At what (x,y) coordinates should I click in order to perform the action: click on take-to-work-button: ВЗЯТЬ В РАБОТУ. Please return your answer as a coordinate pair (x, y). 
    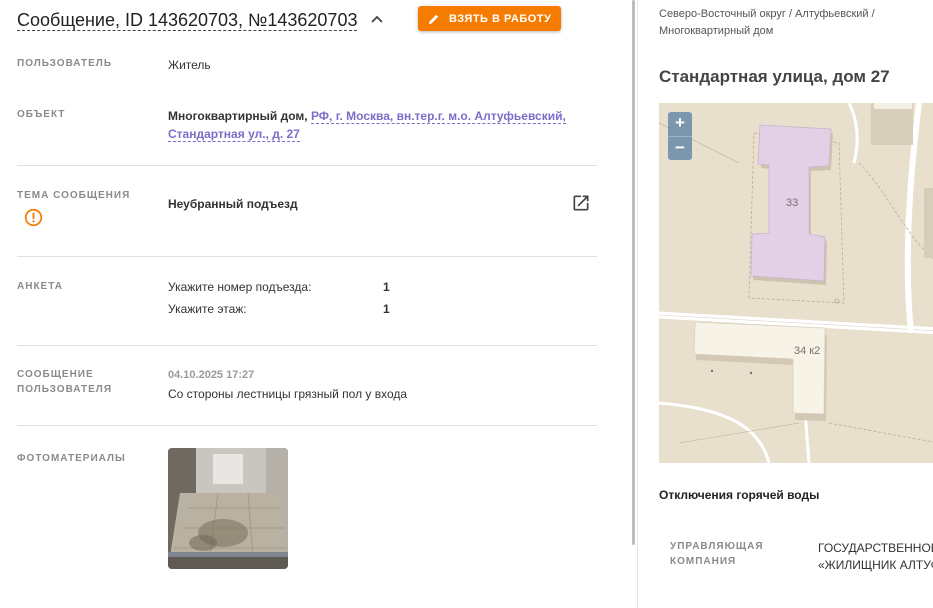
    Looking at the image, I should click on (489, 18).